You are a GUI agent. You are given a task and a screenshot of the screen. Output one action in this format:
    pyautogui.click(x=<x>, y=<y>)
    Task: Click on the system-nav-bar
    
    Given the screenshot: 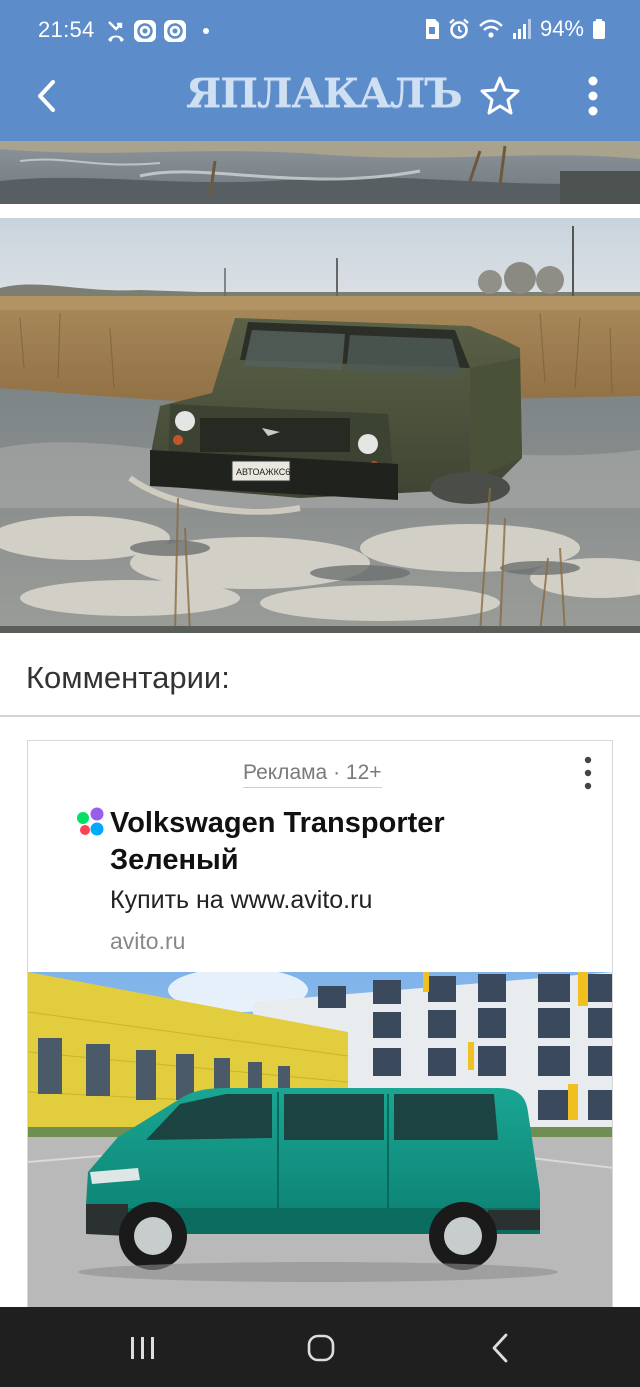 What is the action you would take?
    pyautogui.click(x=320, y=1347)
    